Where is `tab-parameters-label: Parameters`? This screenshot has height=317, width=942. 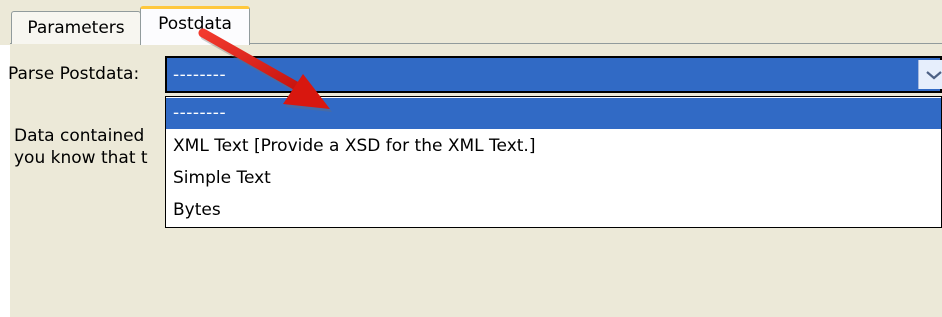
tab-parameters-label: Parameters is located at coordinates (76, 27).